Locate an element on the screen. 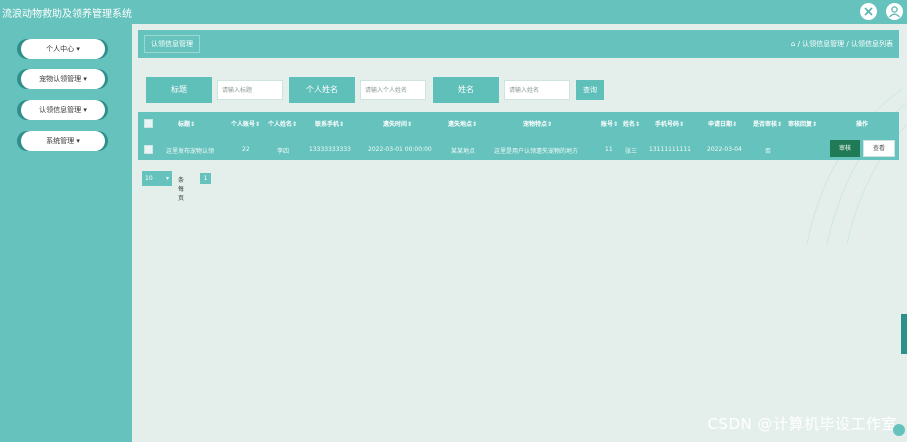  side-handle is located at coordinates (904, 334).